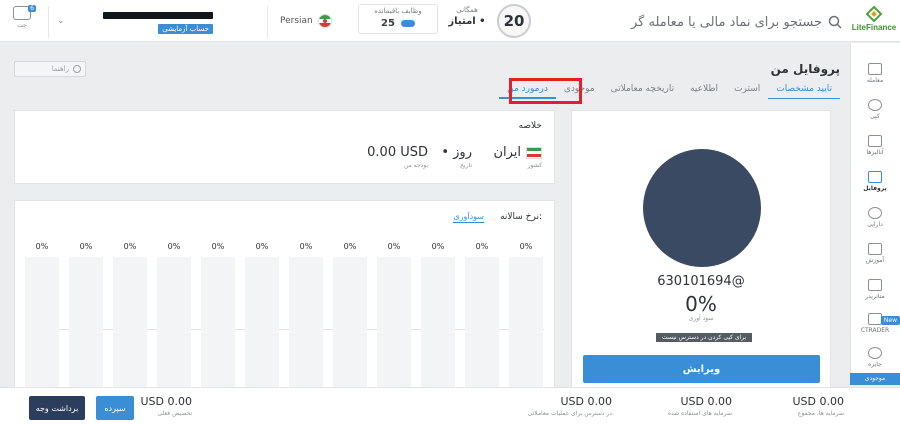 Image resolution: width=900 pixels, height=425 pixels. I want to click on ctrader-icon, so click(875, 319).